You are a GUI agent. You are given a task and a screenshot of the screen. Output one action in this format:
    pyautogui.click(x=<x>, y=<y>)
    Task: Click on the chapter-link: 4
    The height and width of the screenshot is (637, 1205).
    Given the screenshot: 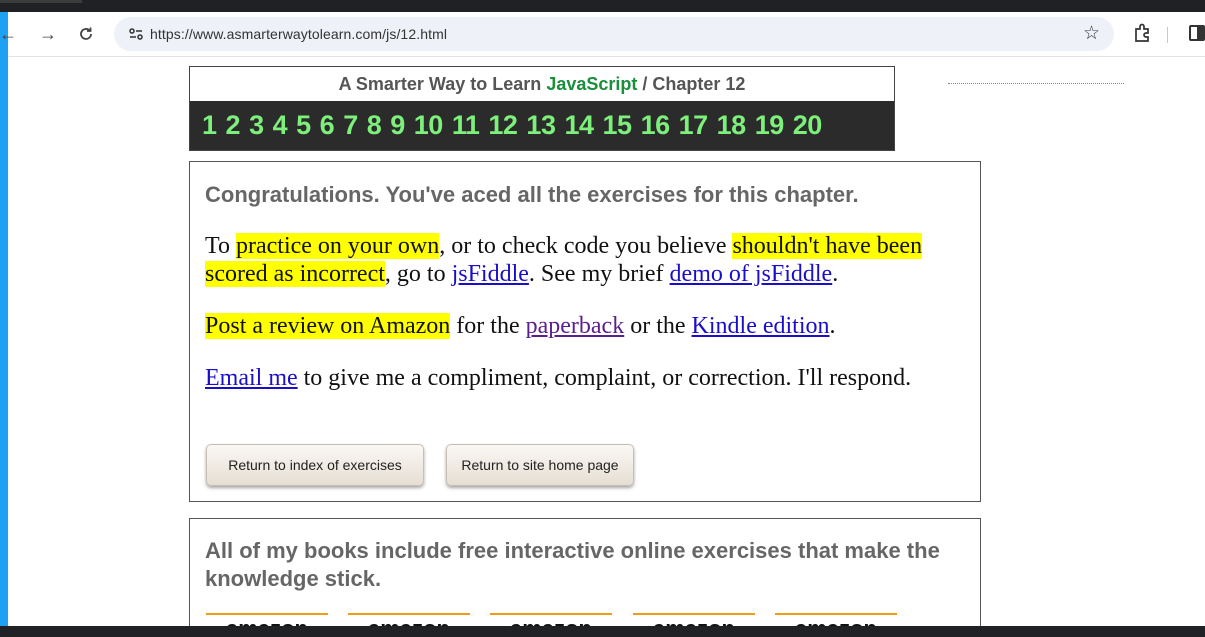 What is the action you would take?
    pyautogui.click(x=280, y=125)
    